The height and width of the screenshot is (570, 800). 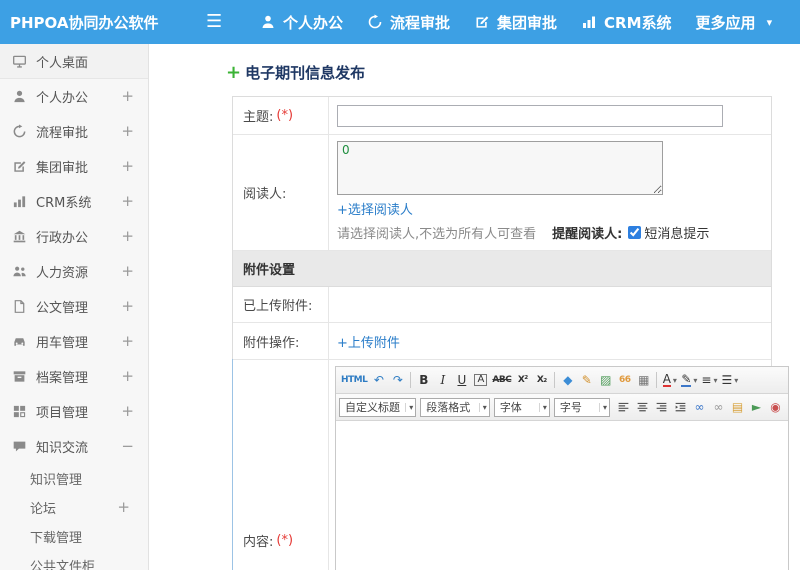 What do you see at coordinates (581, 407) in the screenshot?
I see `font-size-select: 字号 ▾` at bounding box center [581, 407].